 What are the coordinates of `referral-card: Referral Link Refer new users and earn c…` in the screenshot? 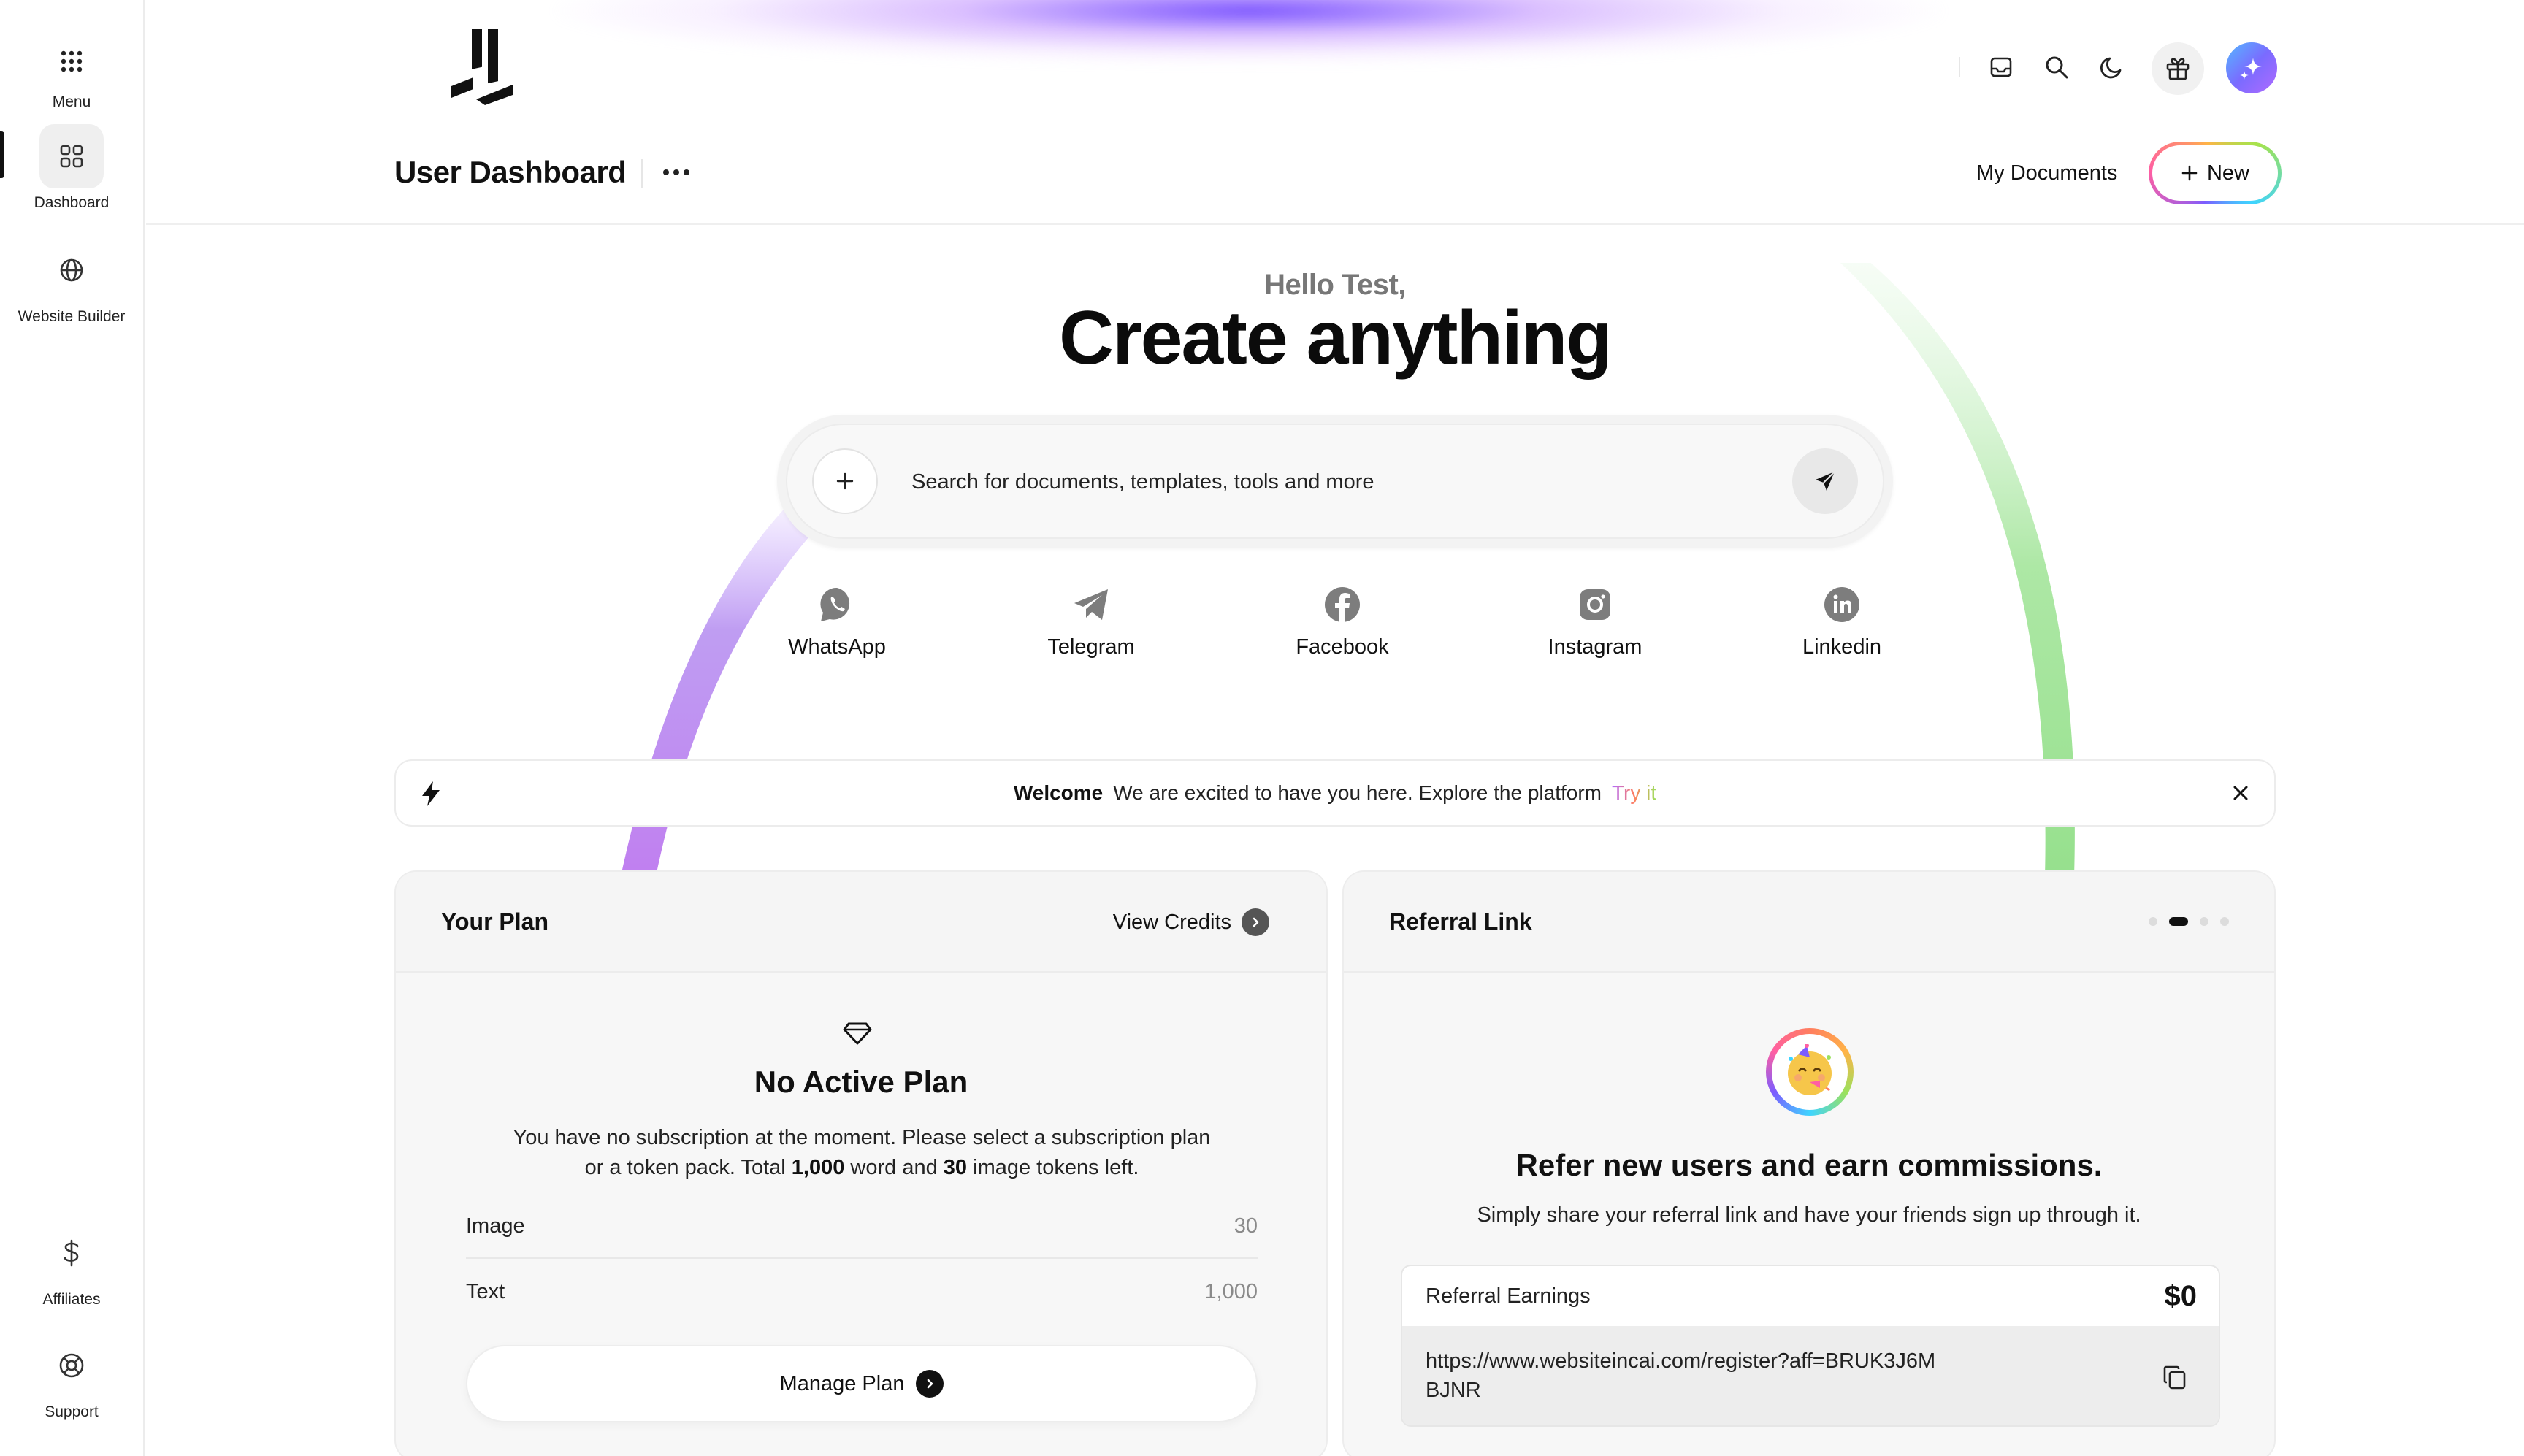 It's located at (1809, 1163).